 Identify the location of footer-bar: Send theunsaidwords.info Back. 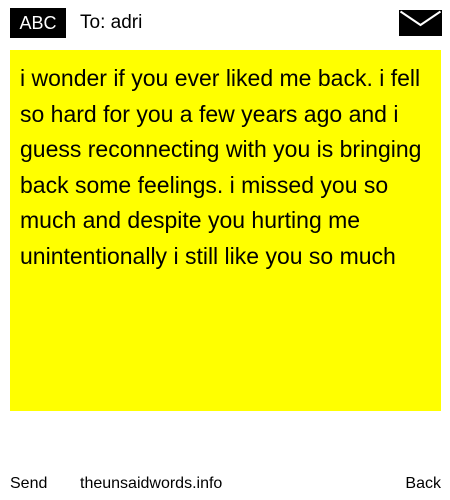
(225, 484).